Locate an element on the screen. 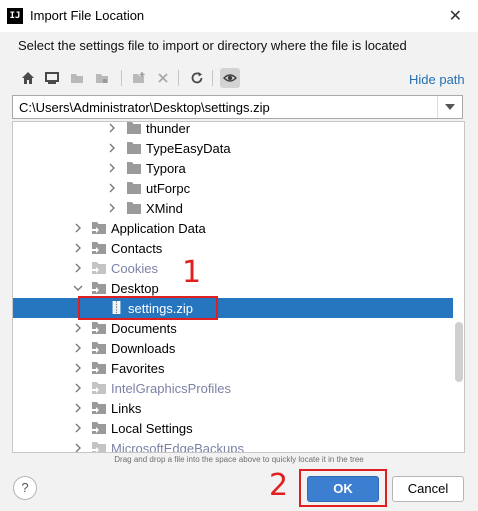  tree-item-label: Documents is located at coordinates (144, 328).